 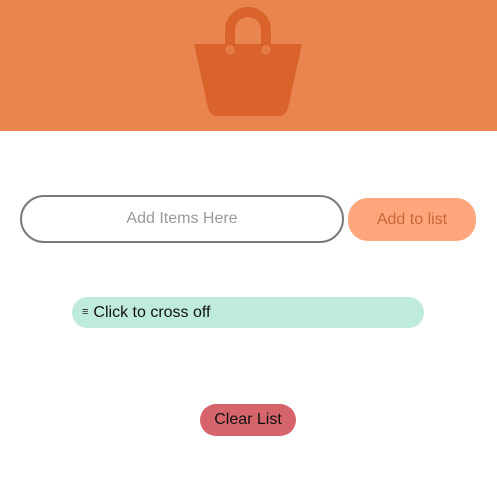 What do you see at coordinates (85, 312) in the screenshot?
I see `drag-handle-icon: ≡` at bounding box center [85, 312].